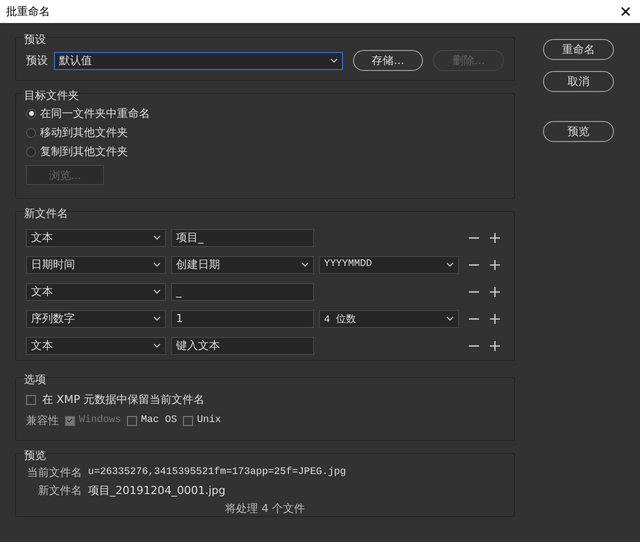  What do you see at coordinates (265, 151) in the screenshot?
I see `radio-option: 复制到其他文件夹` at bounding box center [265, 151].